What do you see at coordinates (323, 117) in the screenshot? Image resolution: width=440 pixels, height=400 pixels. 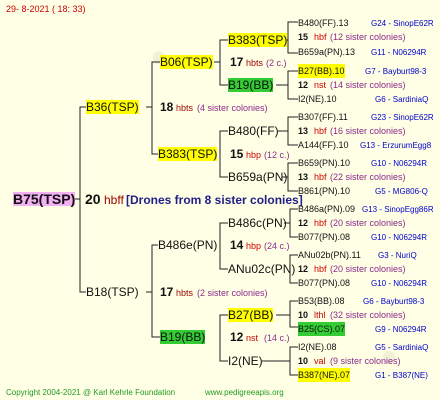 I see `g4-queen: B307(FF).11` at bounding box center [323, 117].